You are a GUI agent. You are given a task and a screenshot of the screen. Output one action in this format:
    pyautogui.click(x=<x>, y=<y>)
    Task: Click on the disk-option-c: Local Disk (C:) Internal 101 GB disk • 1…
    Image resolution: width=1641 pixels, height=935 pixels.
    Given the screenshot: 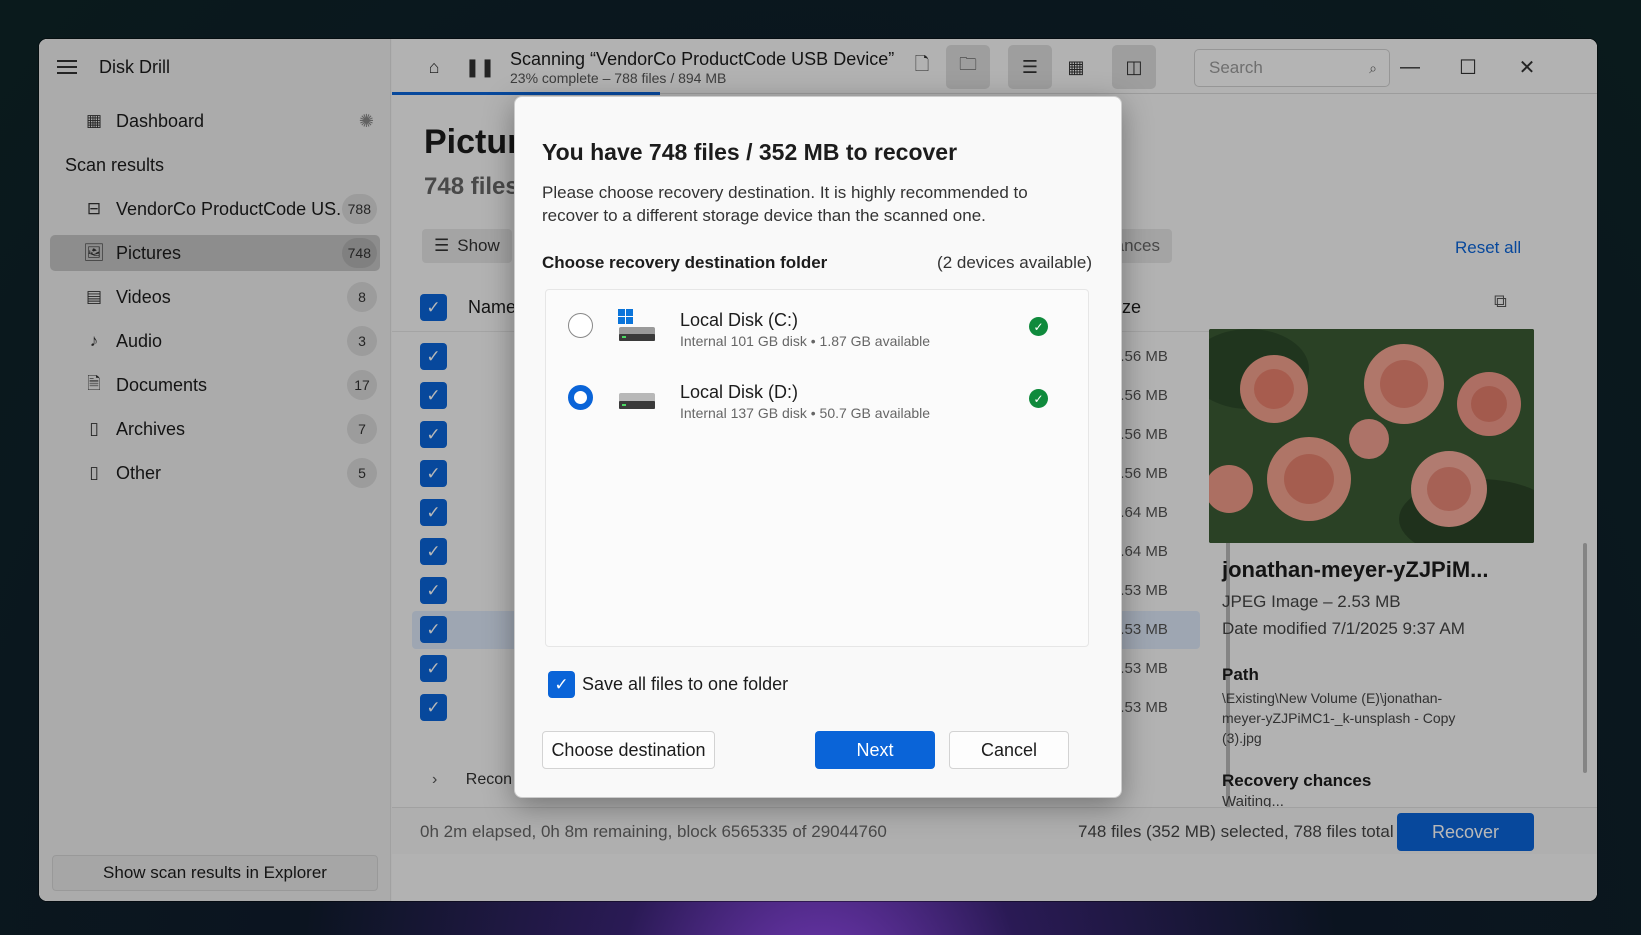 What is the action you would take?
    pyautogui.click(x=818, y=325)
    